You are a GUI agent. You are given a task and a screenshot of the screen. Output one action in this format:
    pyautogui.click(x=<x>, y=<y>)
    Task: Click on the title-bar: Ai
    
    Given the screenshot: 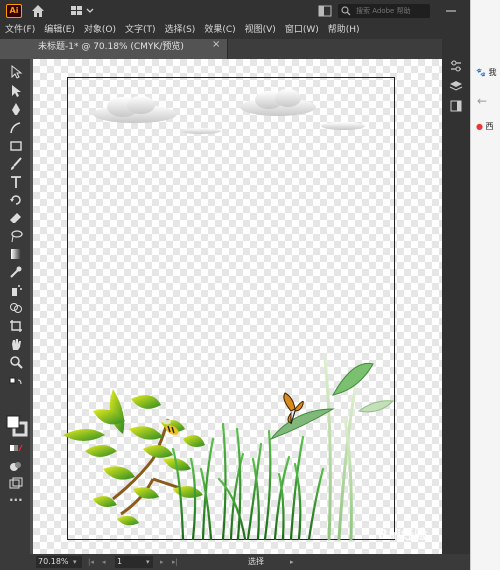 What is the action you would take?
    pyautogui.click(x=235, y=11)
    